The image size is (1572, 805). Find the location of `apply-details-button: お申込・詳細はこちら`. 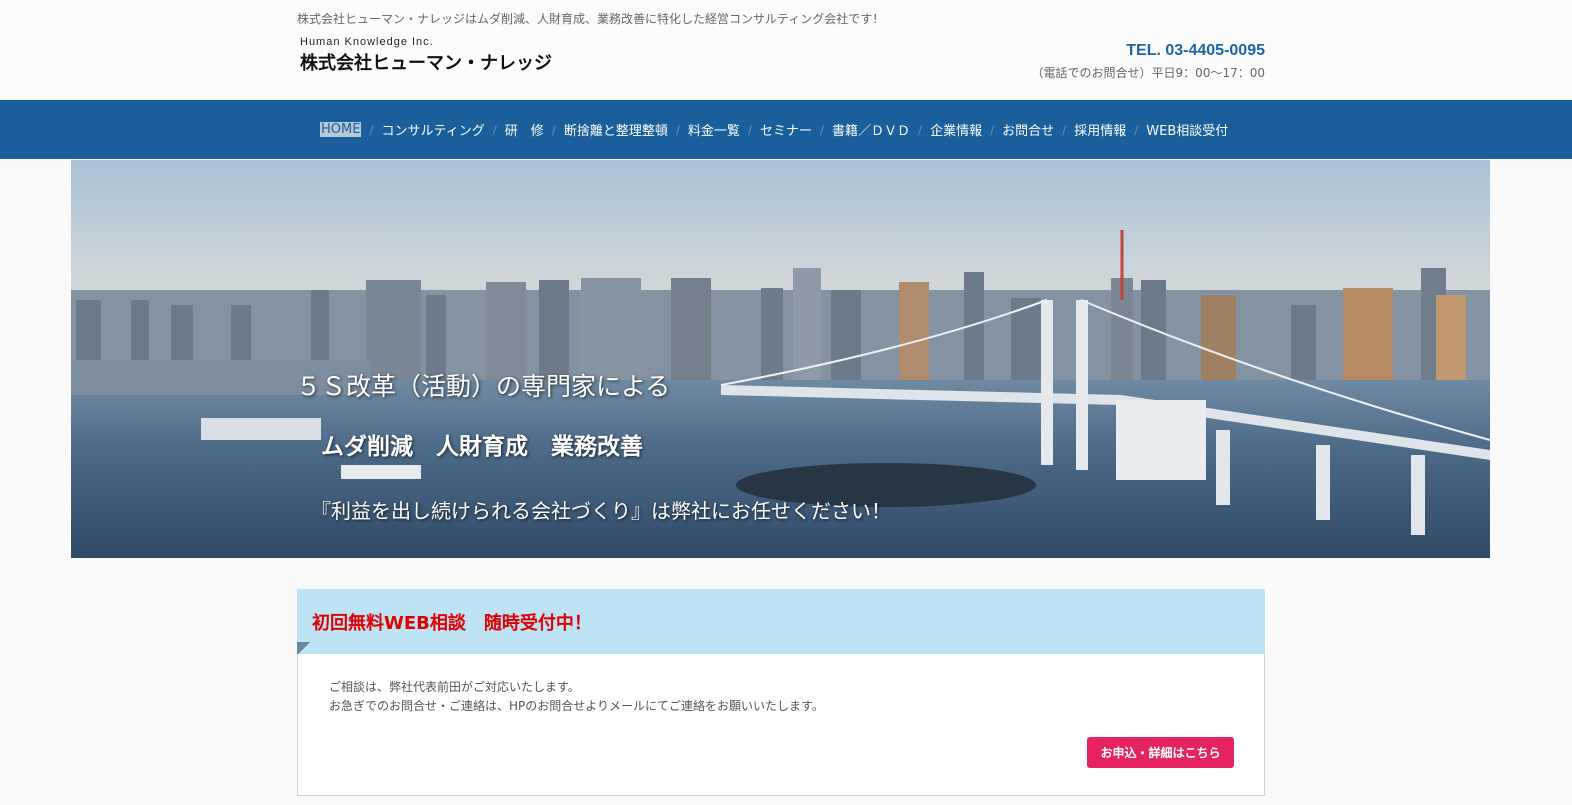

apply-details-button: お申込・詳細はこちら is located at coordinates (1160, 752).